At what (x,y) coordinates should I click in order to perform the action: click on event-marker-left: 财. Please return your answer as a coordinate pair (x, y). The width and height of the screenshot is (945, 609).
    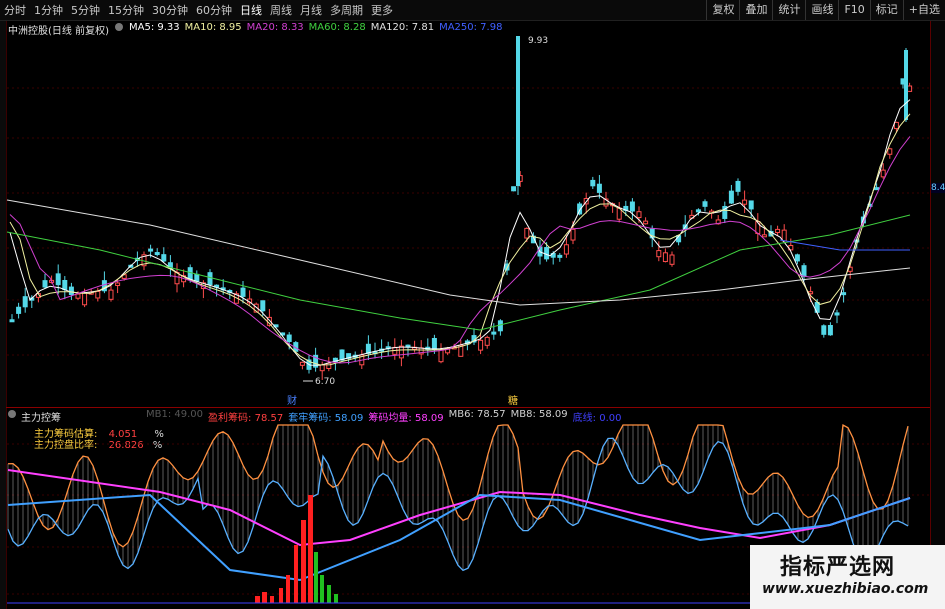
    Looking at the image, I should click on (292, 400).